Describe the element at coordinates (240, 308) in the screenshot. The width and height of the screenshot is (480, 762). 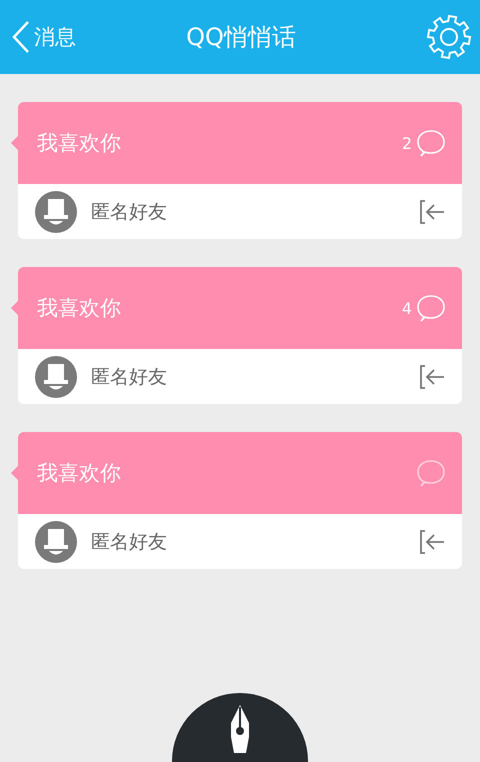
I see `message-card: 我喜欢你 4` at that location.